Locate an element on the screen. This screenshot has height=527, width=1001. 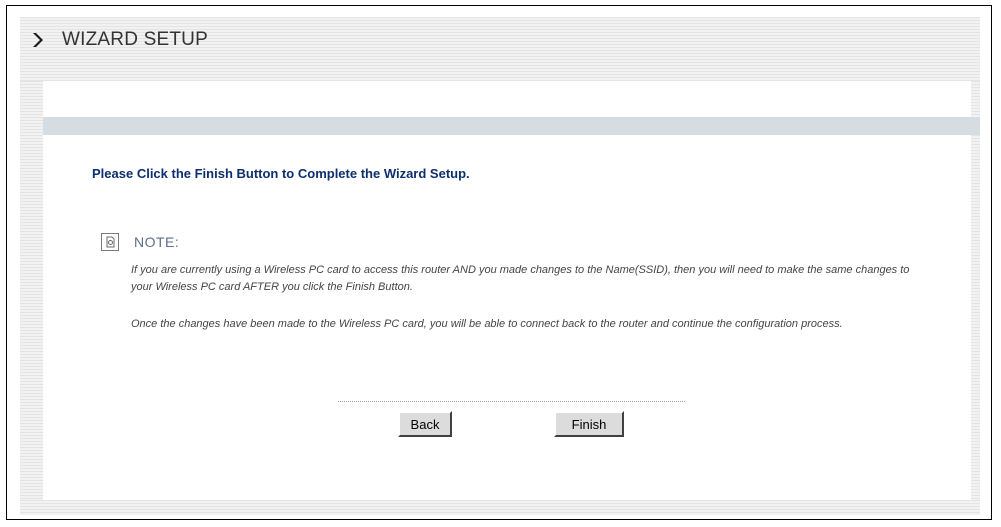
note-label: NOTE: is located at coordinates (157, 242).